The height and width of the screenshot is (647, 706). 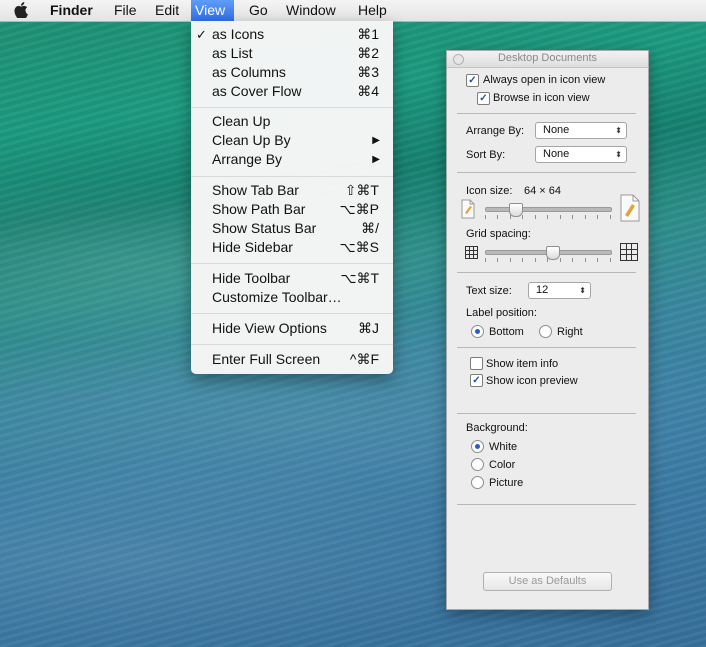 I want to click on label-position-label: Label position:, so click(x=501, y=313).